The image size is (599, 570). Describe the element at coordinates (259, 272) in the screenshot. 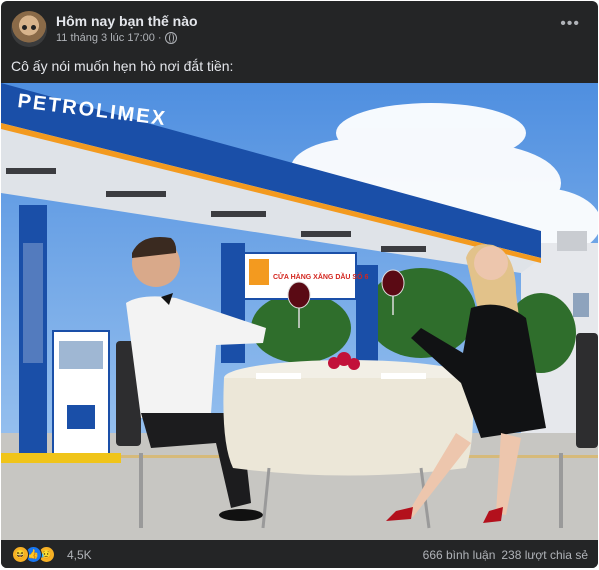

I see `petrolimex-logo-icon` at that location.